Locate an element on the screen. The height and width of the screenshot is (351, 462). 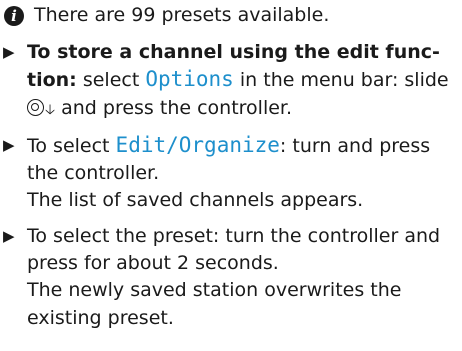
step-text-a: select is located at coordinates (111, 80).